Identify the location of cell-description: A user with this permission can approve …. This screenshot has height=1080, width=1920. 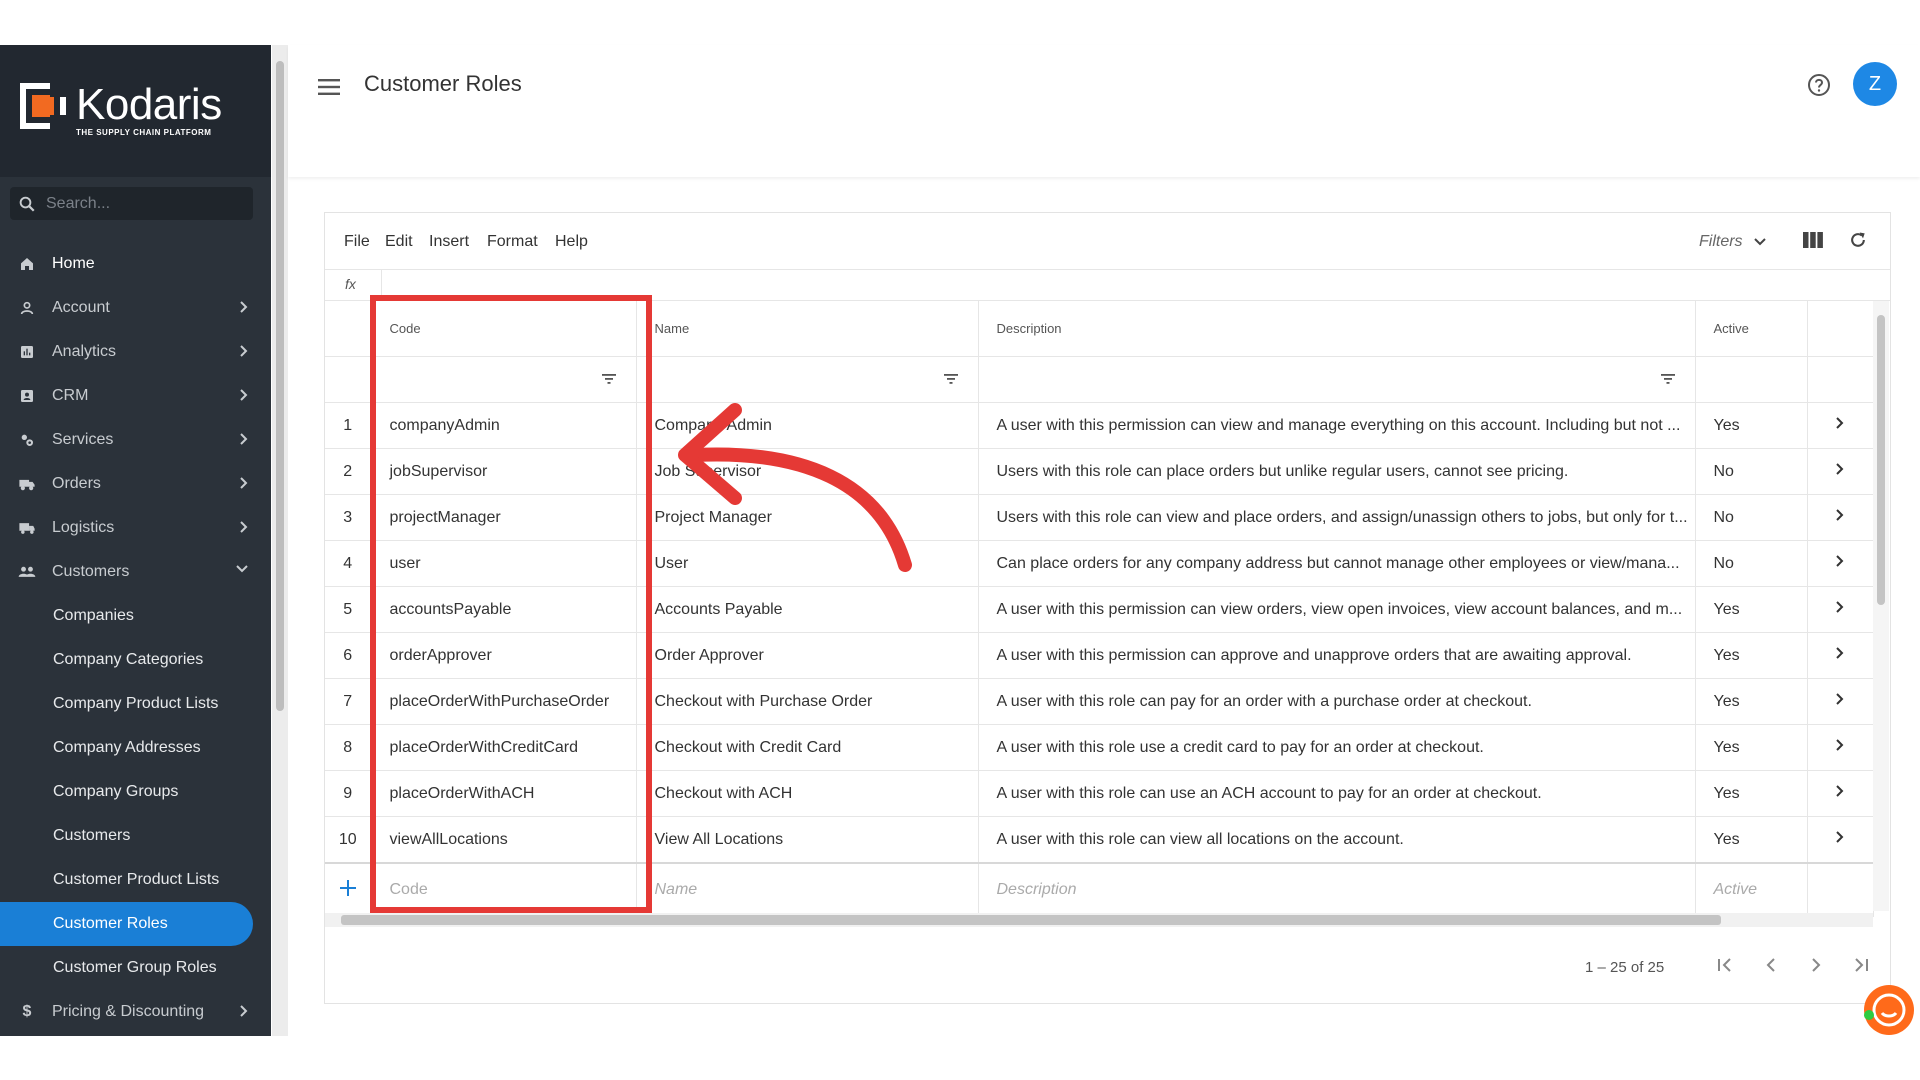
(1337, 655).